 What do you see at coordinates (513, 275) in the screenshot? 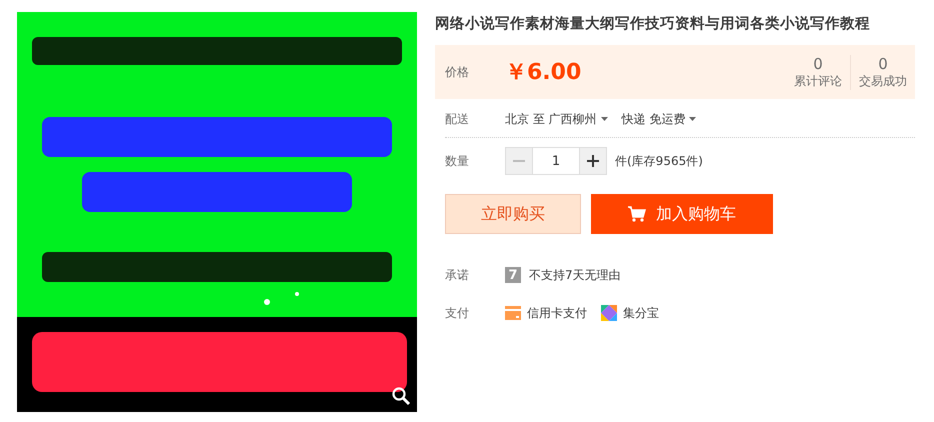
I see `seven-day-icon: 7` at bounding box center [513, 275].